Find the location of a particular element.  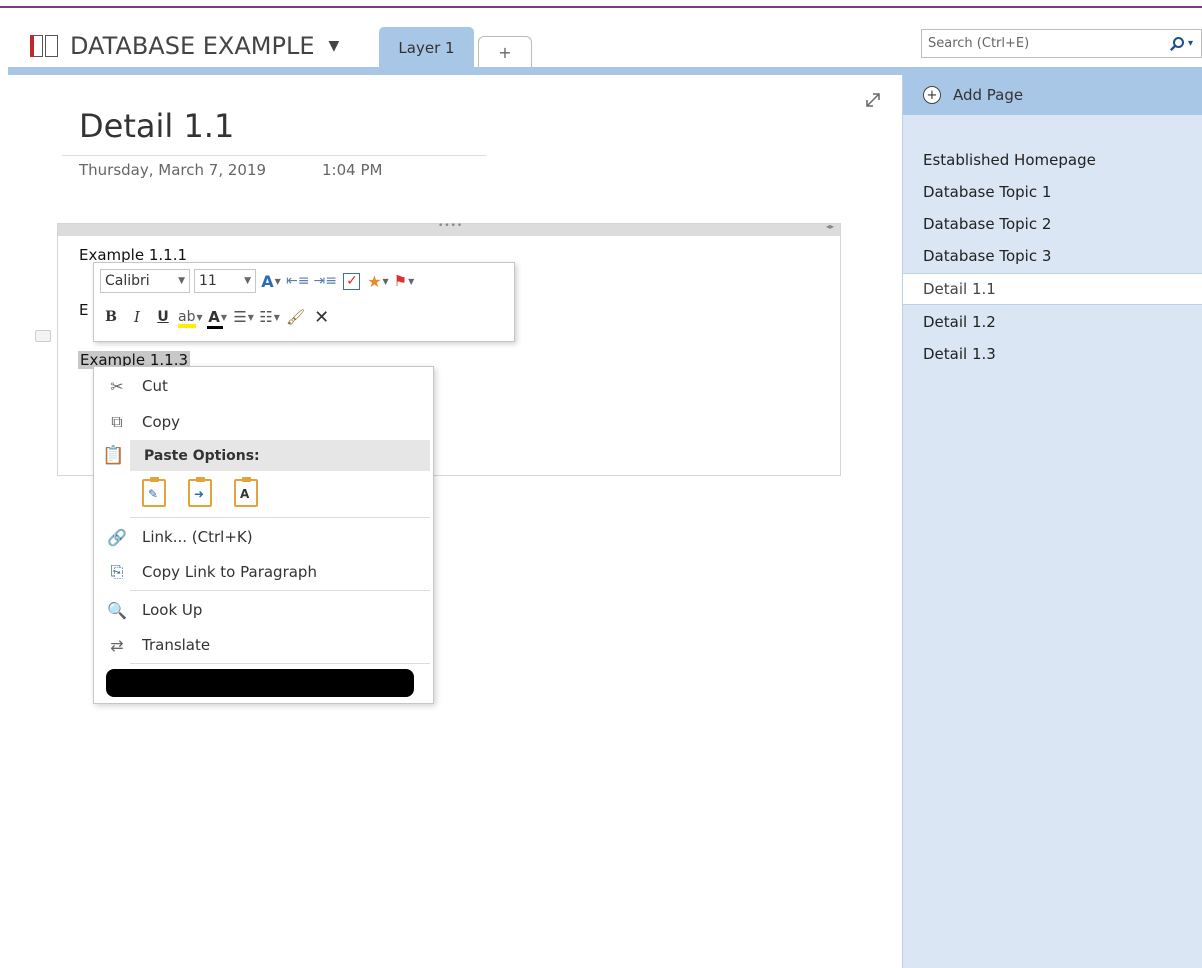

paste-merge-formatting-button: ➜ is located at coordinates (200, 493).